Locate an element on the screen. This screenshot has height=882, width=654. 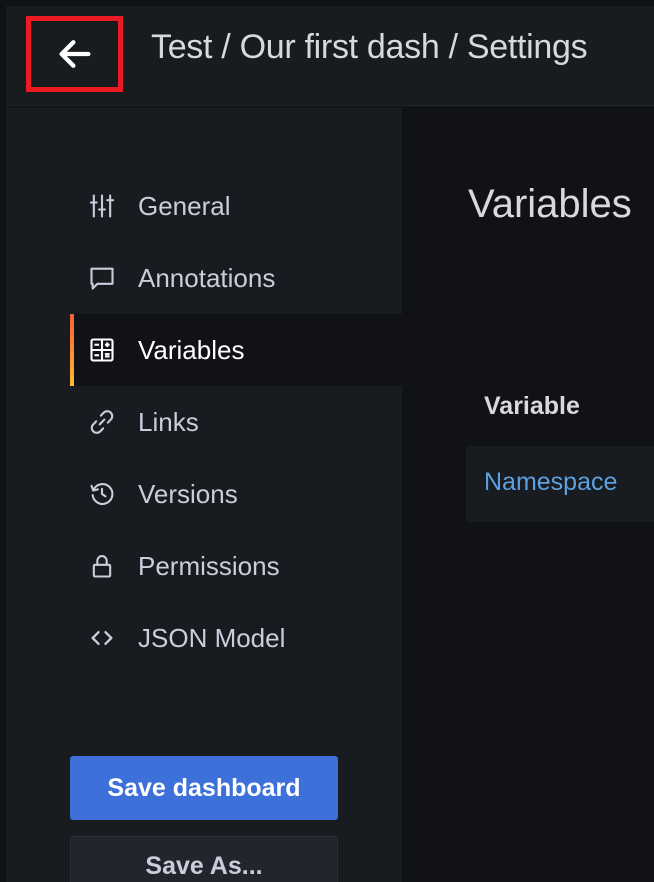
comment-icon is located at coordinates (102, 278).